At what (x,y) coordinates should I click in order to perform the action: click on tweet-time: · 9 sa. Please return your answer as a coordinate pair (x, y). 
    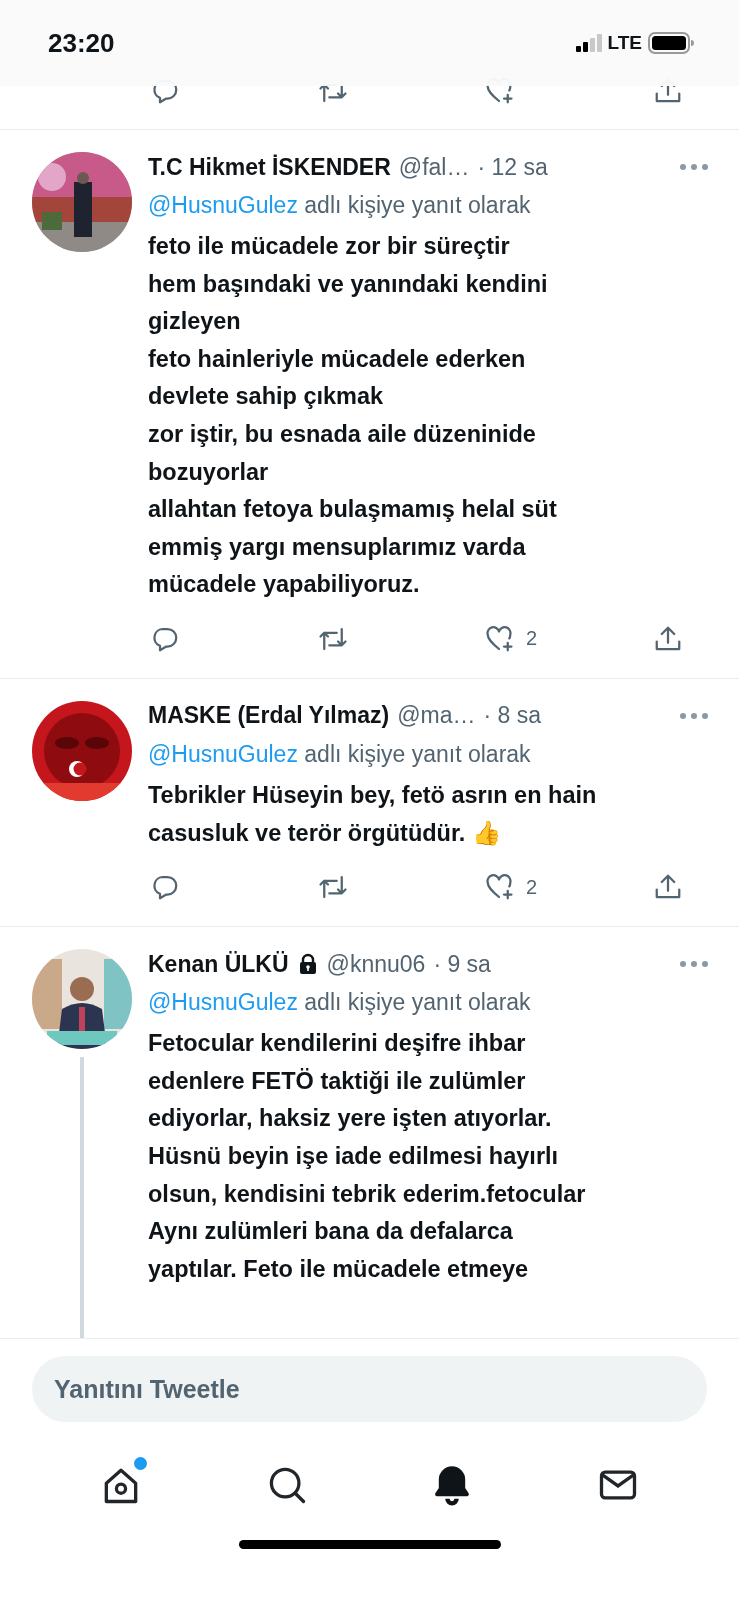
    Looking at the image, I should click on (462, 964).